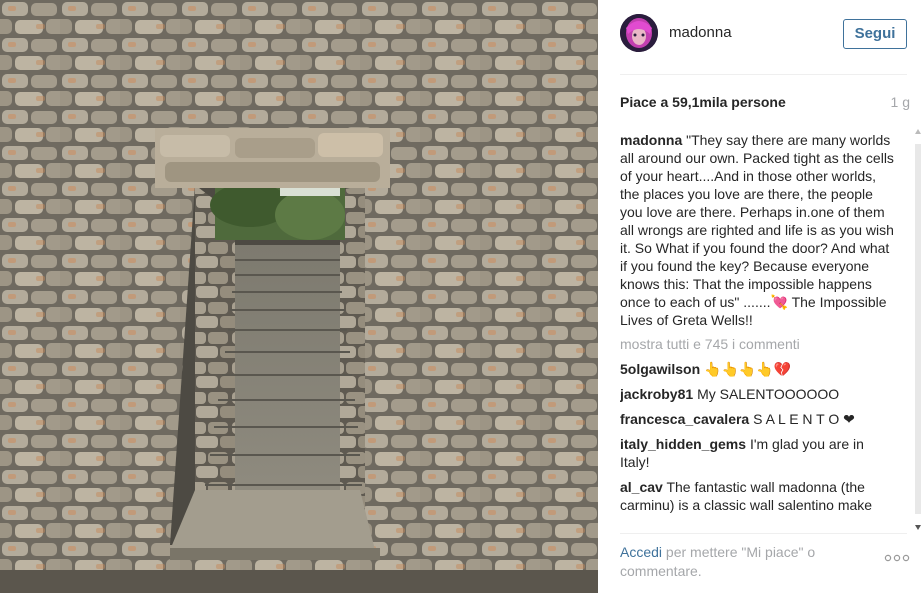 Image resolution: width=923 pixels, height=593 pixels. I want to click on comment-username: italy_hidden_gems, so click(683, 444).